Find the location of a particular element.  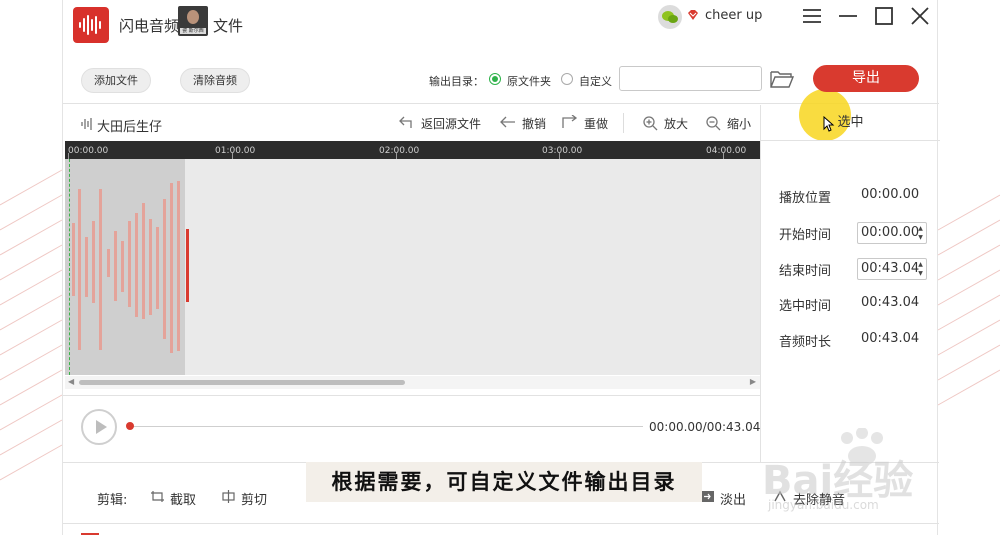

bottom-strip is located at coordinates (501, 529).